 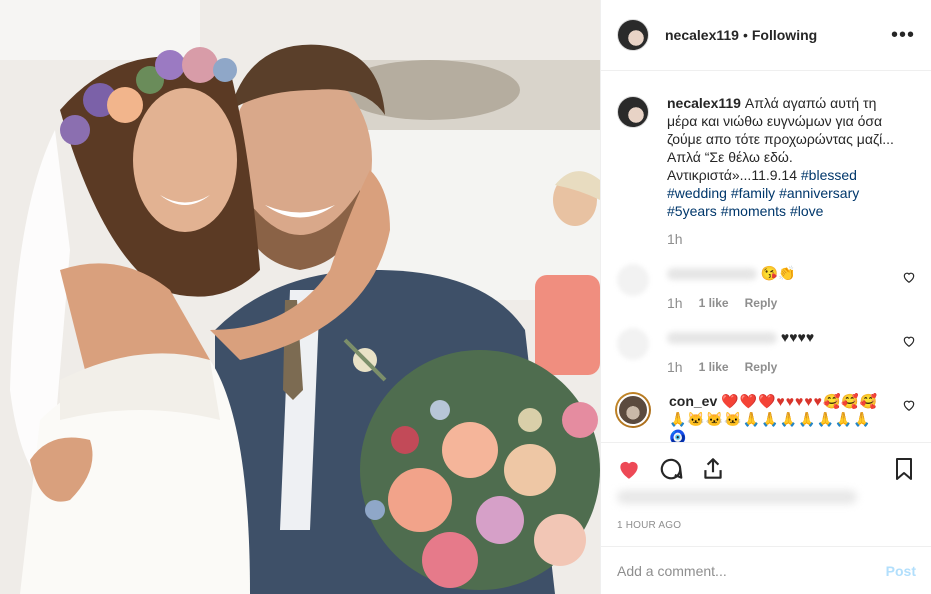 I want to click on hashtag: #love, so click(x=806, y=211).